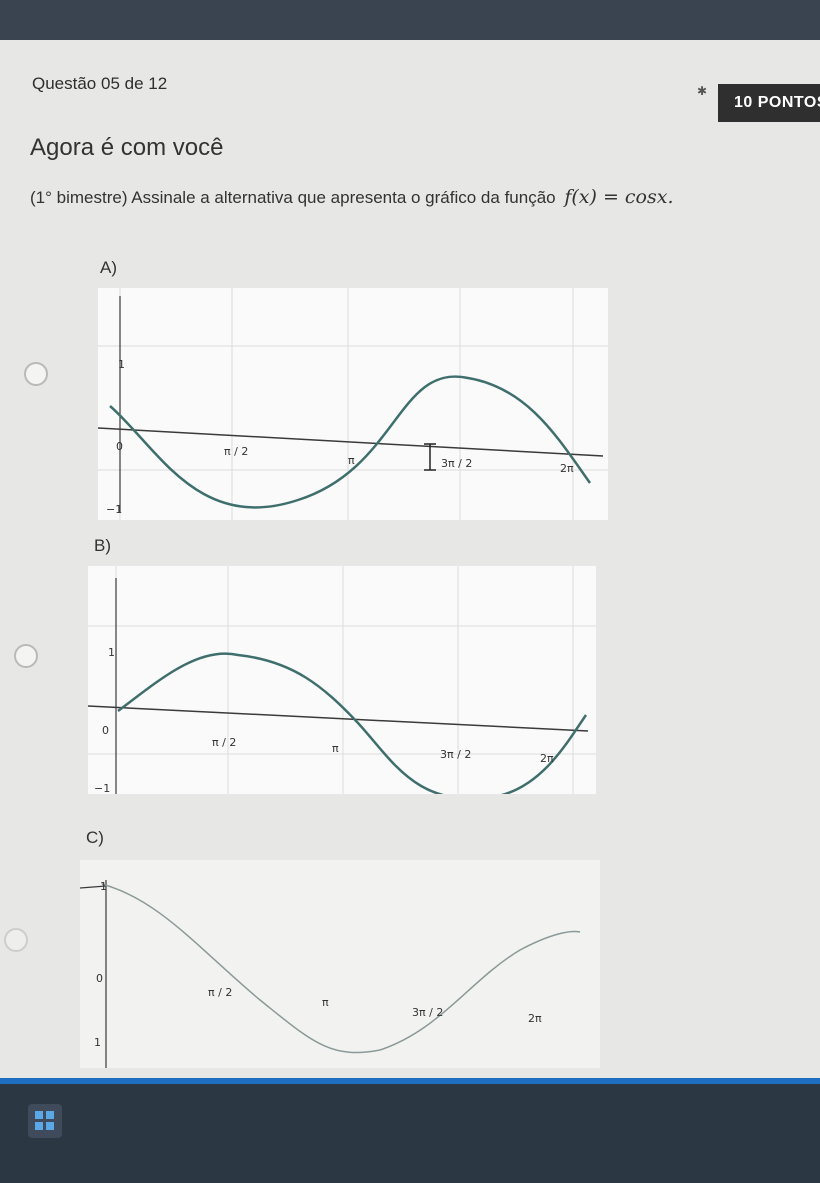 The height and width of the screenshot is (1183, 820). I want to click on option-a-label: A), so click(108, 267).